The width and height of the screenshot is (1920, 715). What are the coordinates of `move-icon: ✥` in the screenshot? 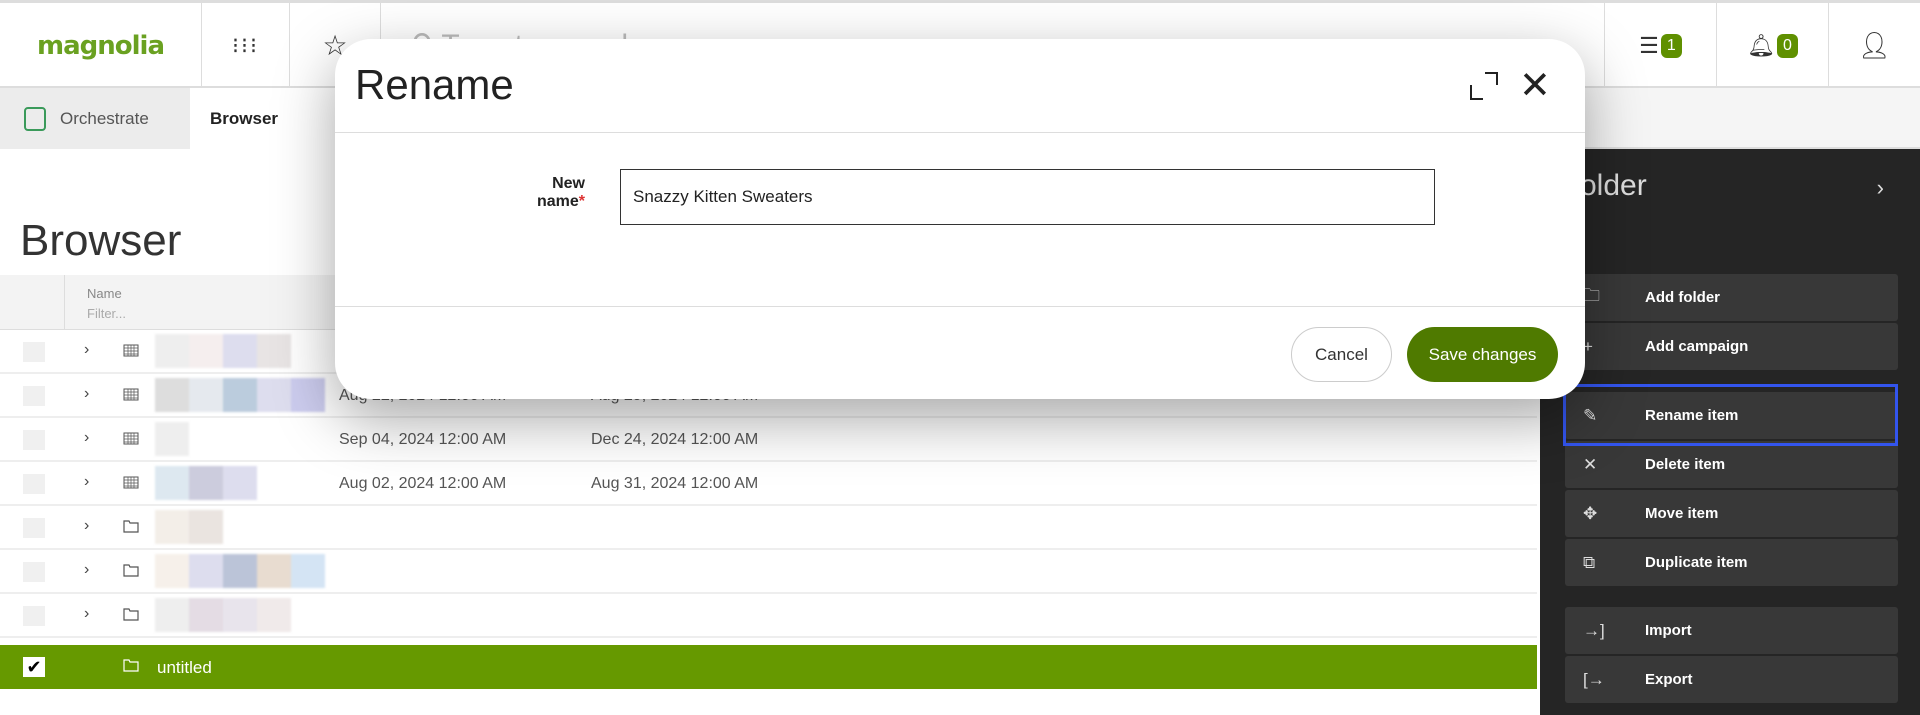 It's located at (1590, 513).